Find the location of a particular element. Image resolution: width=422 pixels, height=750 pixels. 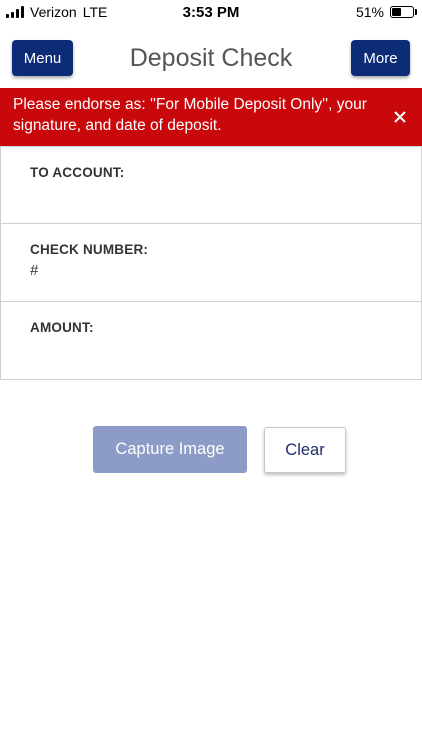

check-number-label: CHECK NUMBER: is located at coordinates (89, 249).